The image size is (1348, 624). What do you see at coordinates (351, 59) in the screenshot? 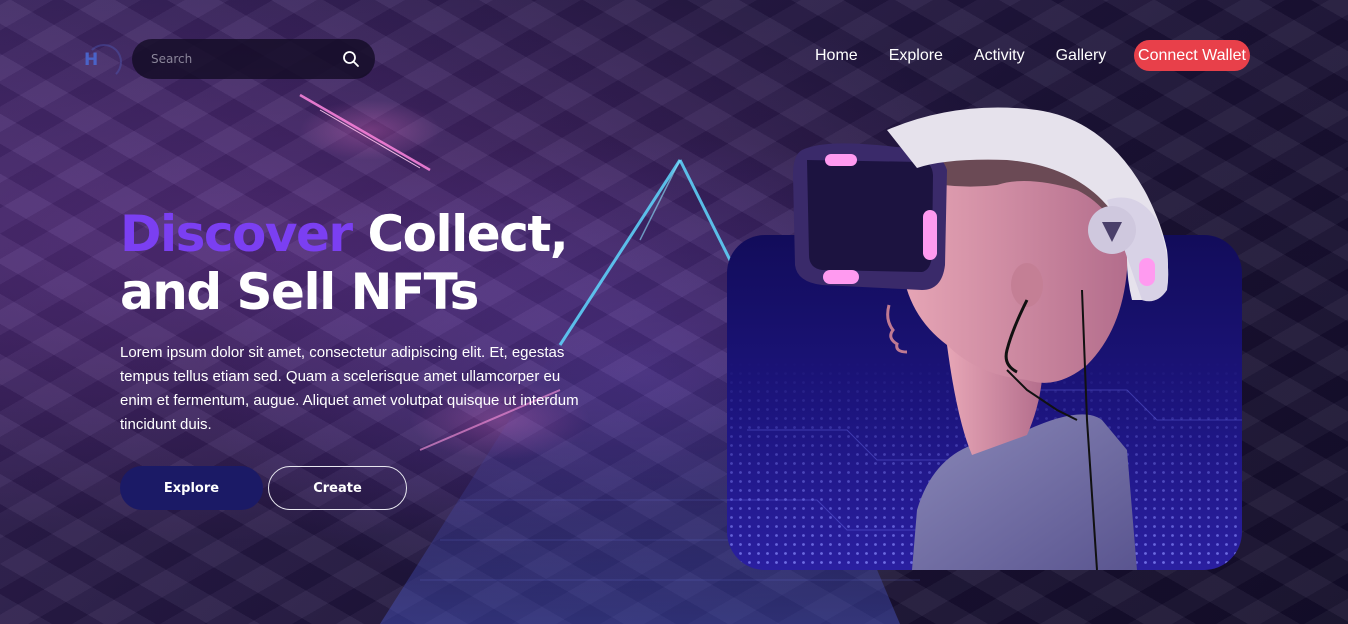
I see `search-icon` at bounding box center [351, 59].